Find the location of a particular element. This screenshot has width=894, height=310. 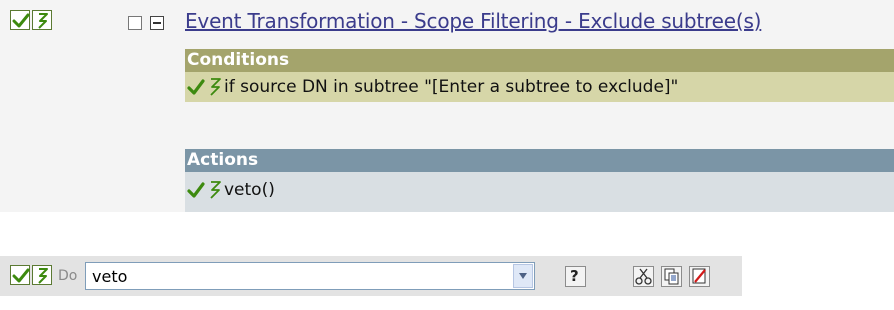

help-icon: ? is located at coordinates (574, 276).